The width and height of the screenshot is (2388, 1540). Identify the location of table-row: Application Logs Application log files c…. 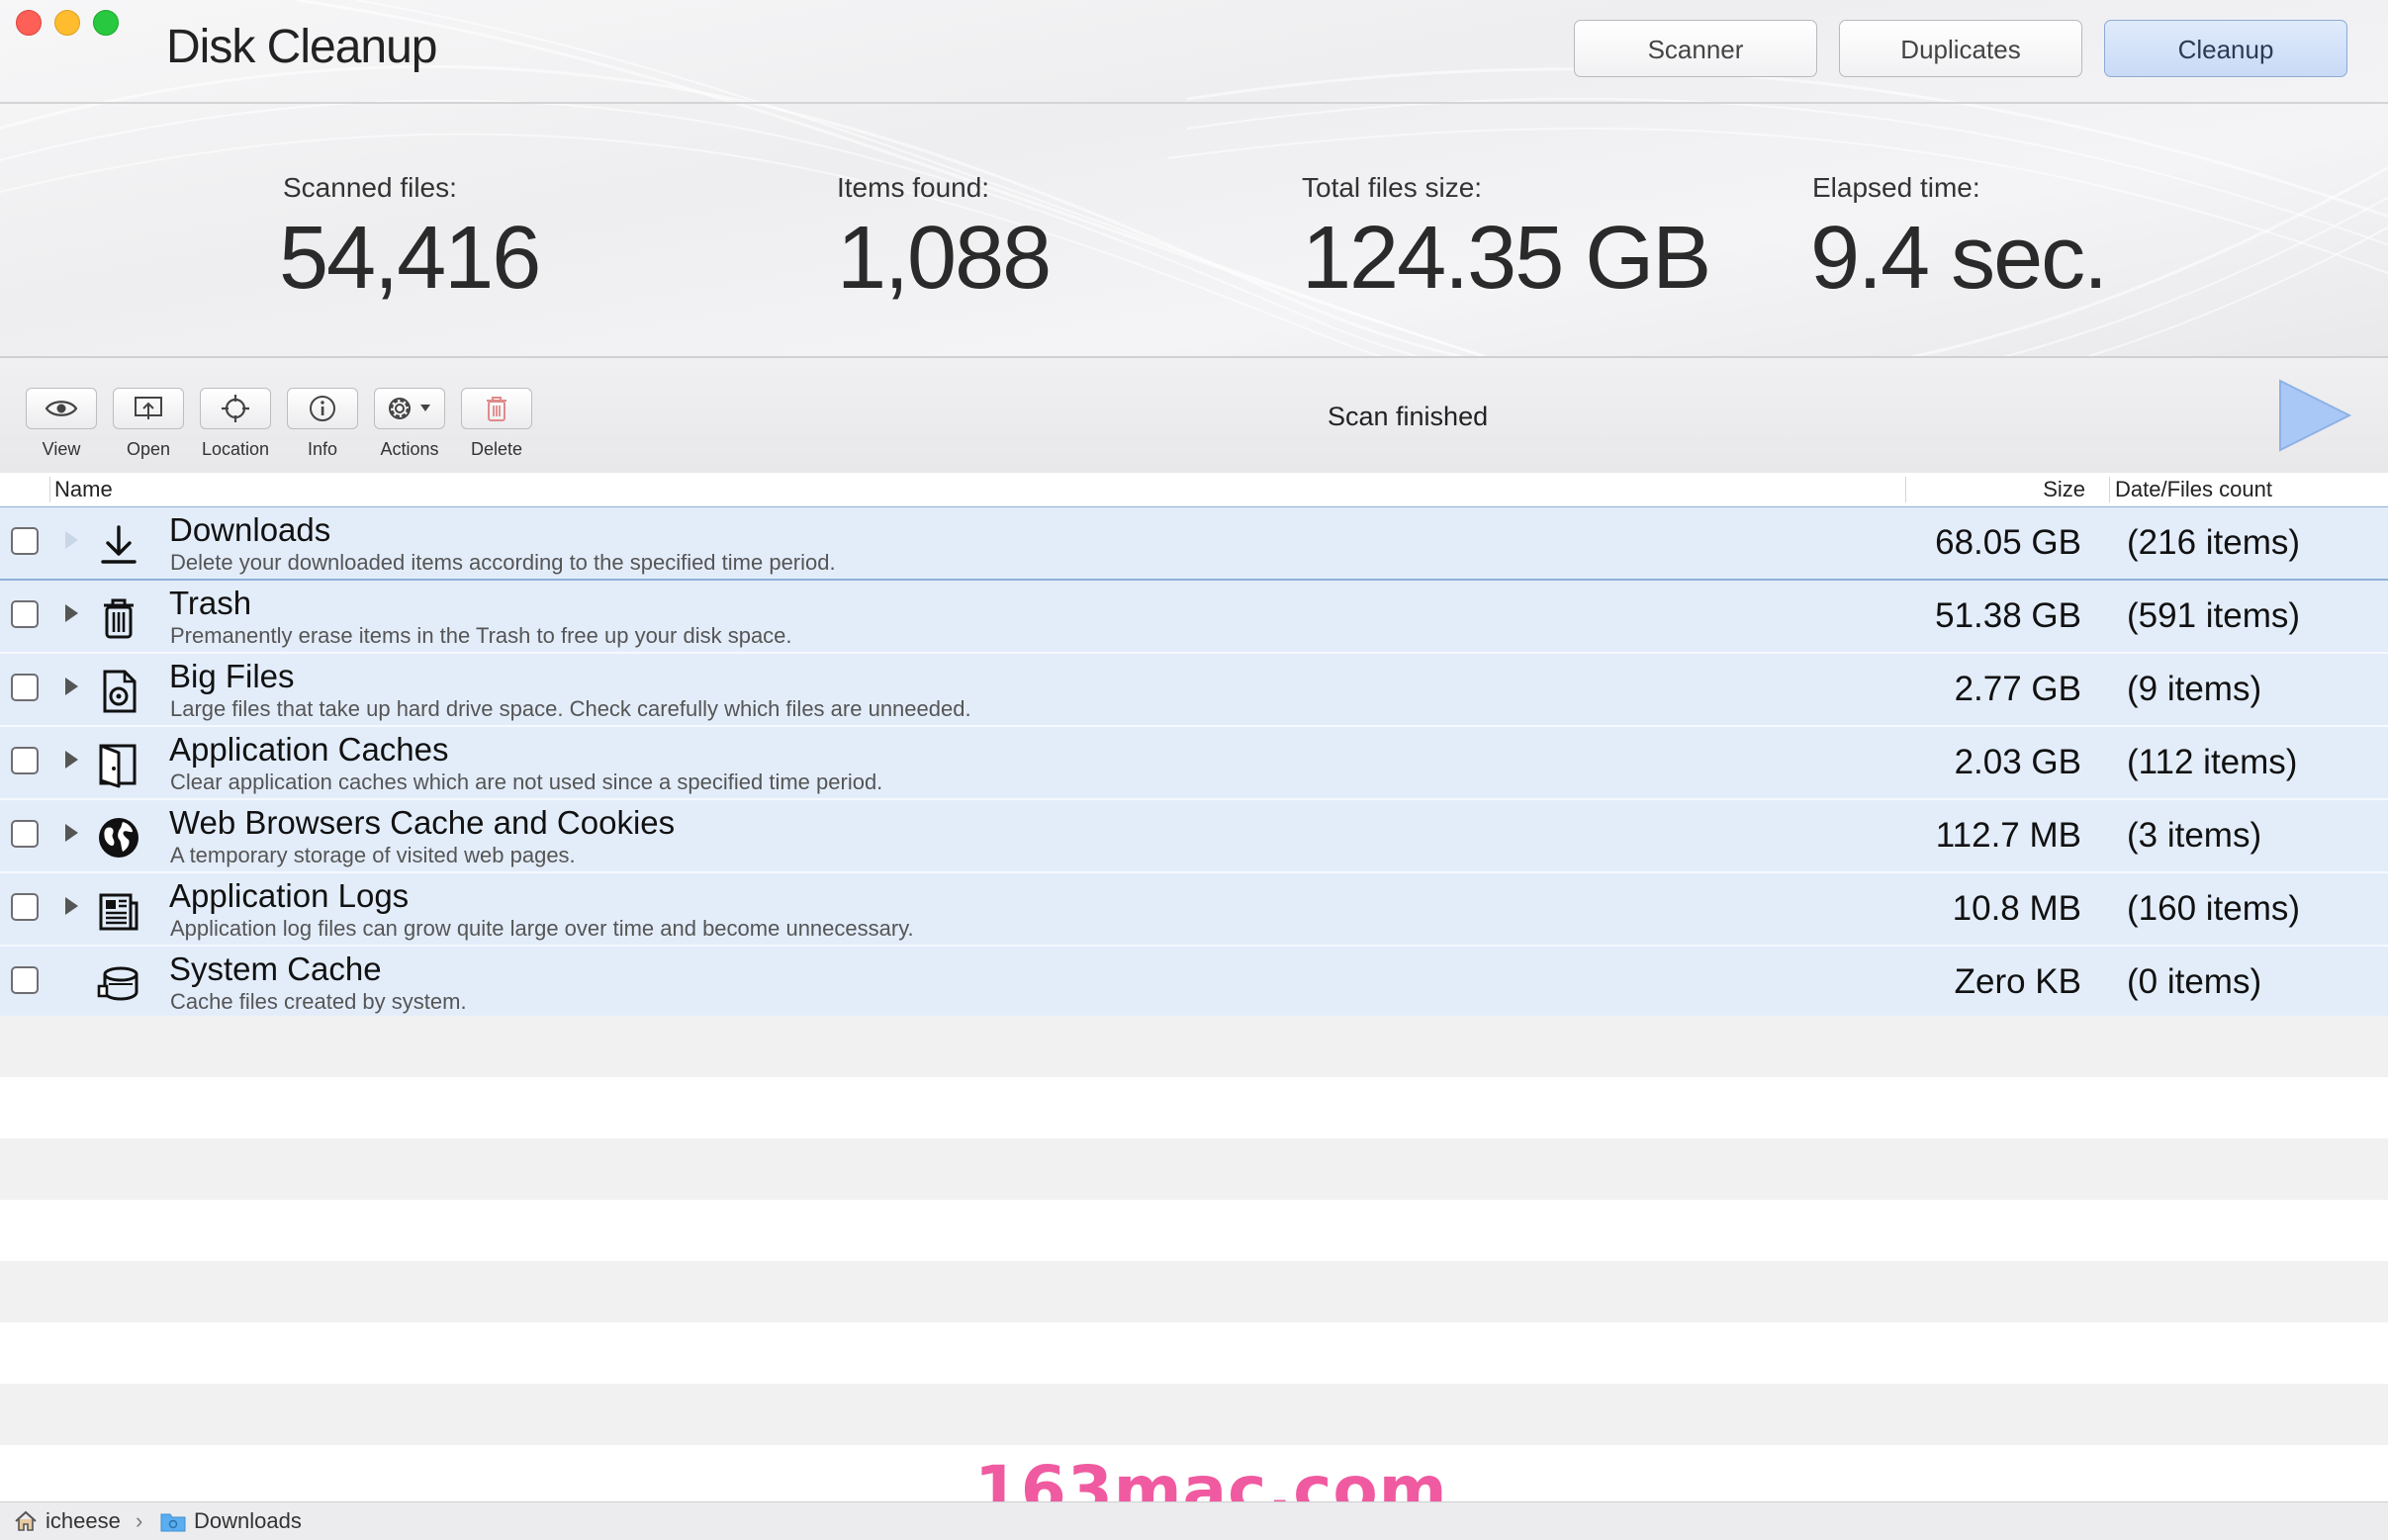
(1194, 910).